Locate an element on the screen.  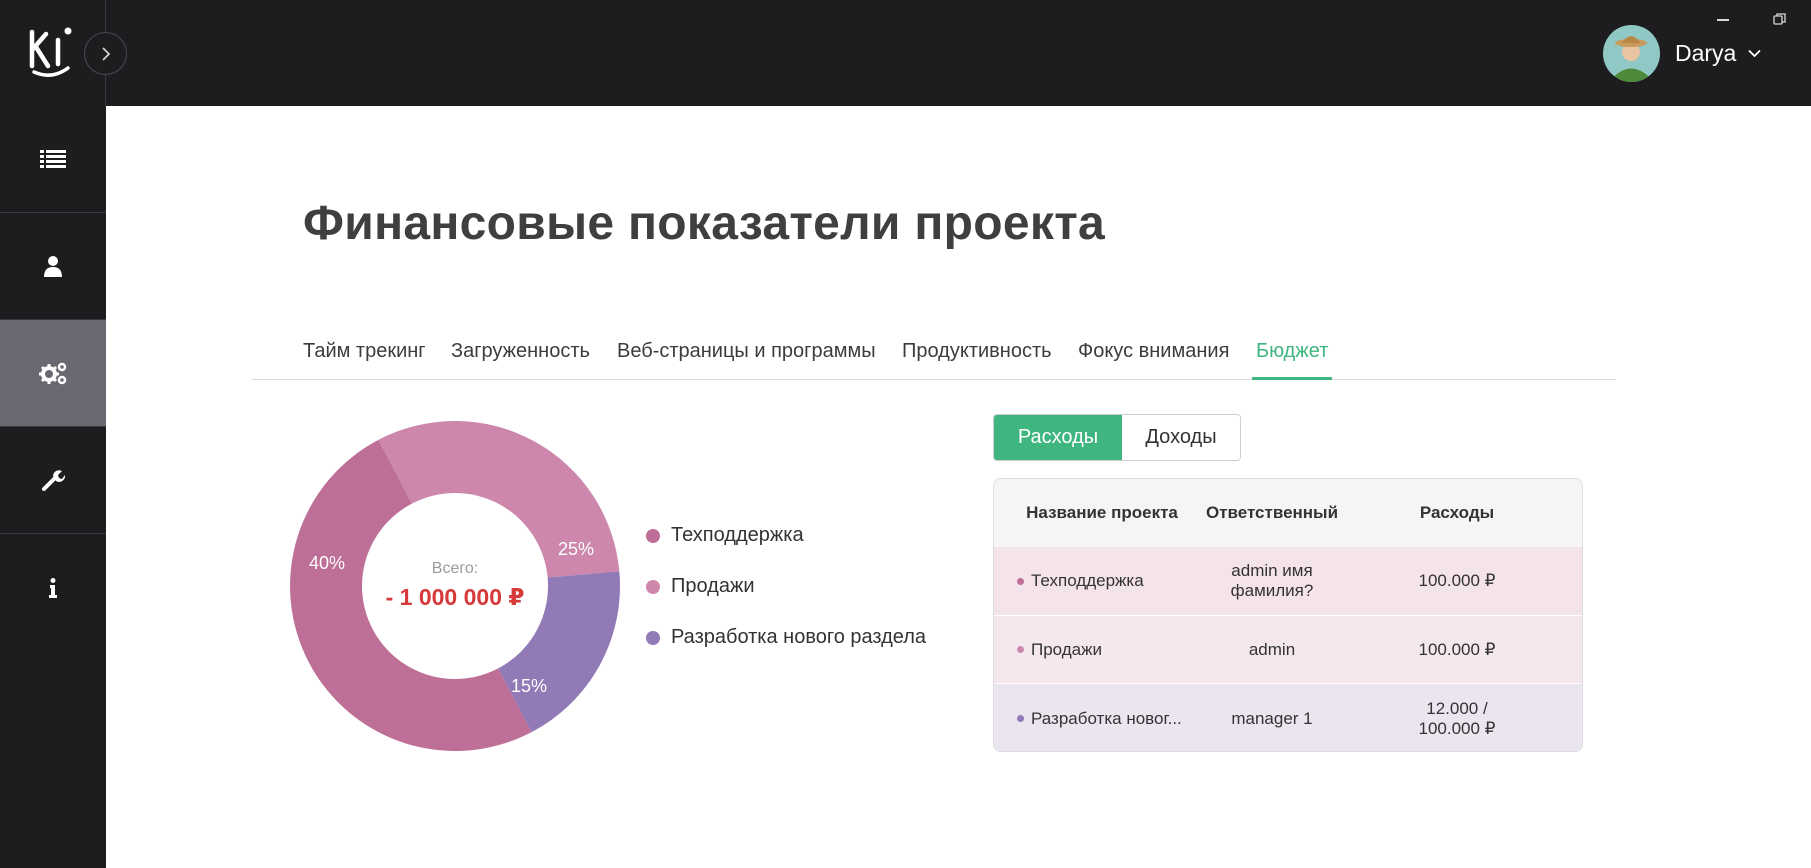
gears-icon is located at coordinates (53, 373).